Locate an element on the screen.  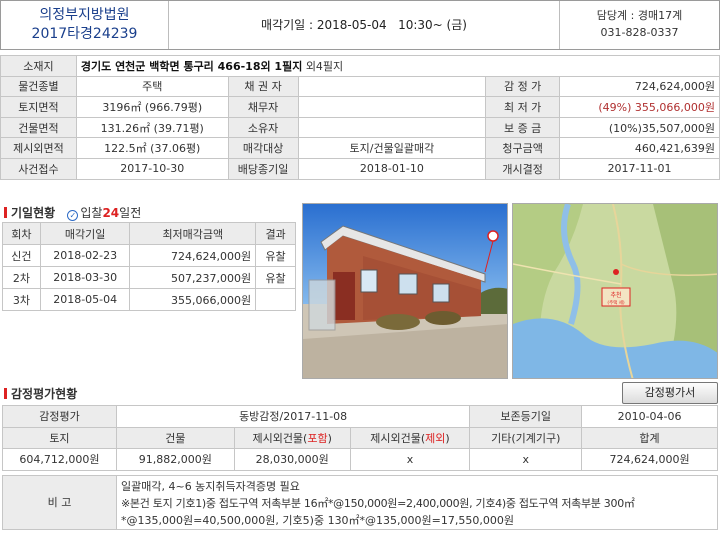
sale-target-label: 매각대상 is located at coordinates (263, 148).